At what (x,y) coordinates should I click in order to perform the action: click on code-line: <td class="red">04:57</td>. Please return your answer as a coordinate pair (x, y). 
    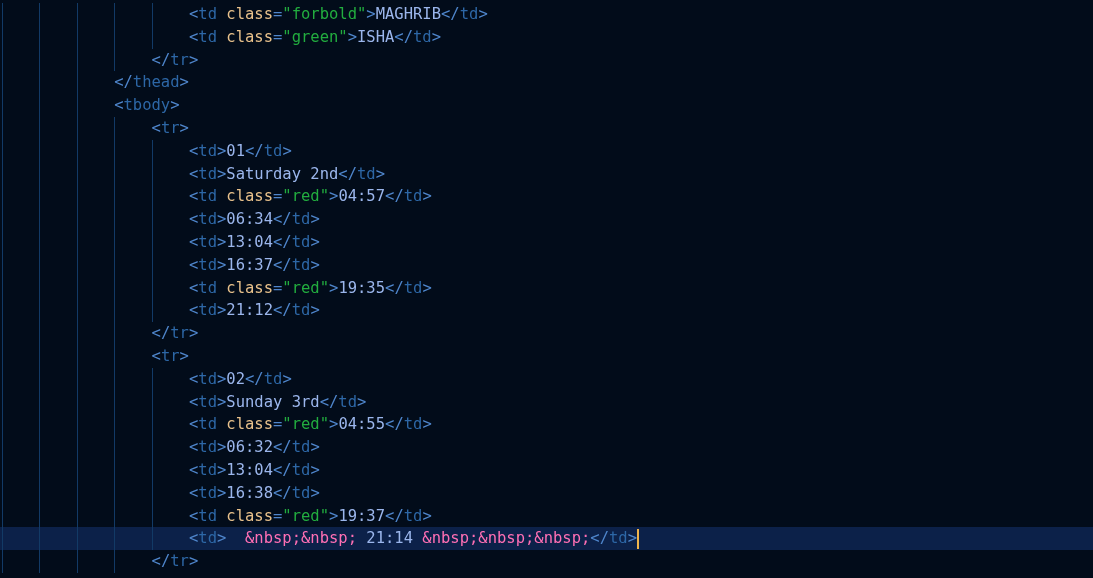
    Looking at the image, I should click on (310, 197).